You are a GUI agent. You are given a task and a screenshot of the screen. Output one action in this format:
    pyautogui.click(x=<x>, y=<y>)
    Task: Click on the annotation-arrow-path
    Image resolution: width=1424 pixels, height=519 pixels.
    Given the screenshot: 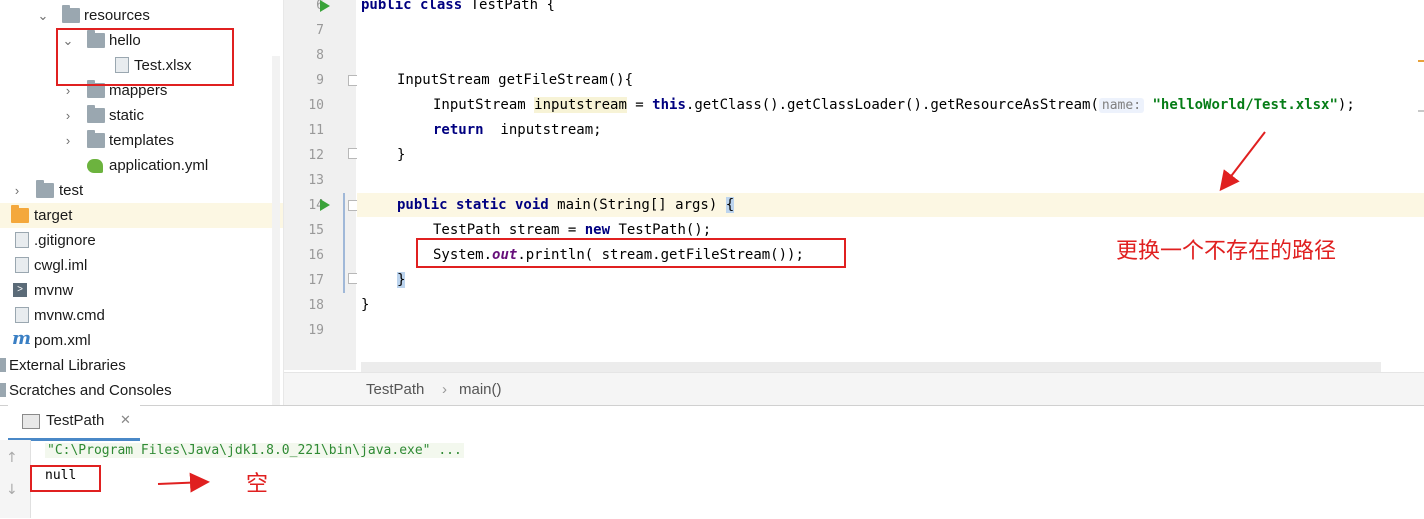 What is the action you would take?
    pyautogui.click(x=1242, y=161)
    